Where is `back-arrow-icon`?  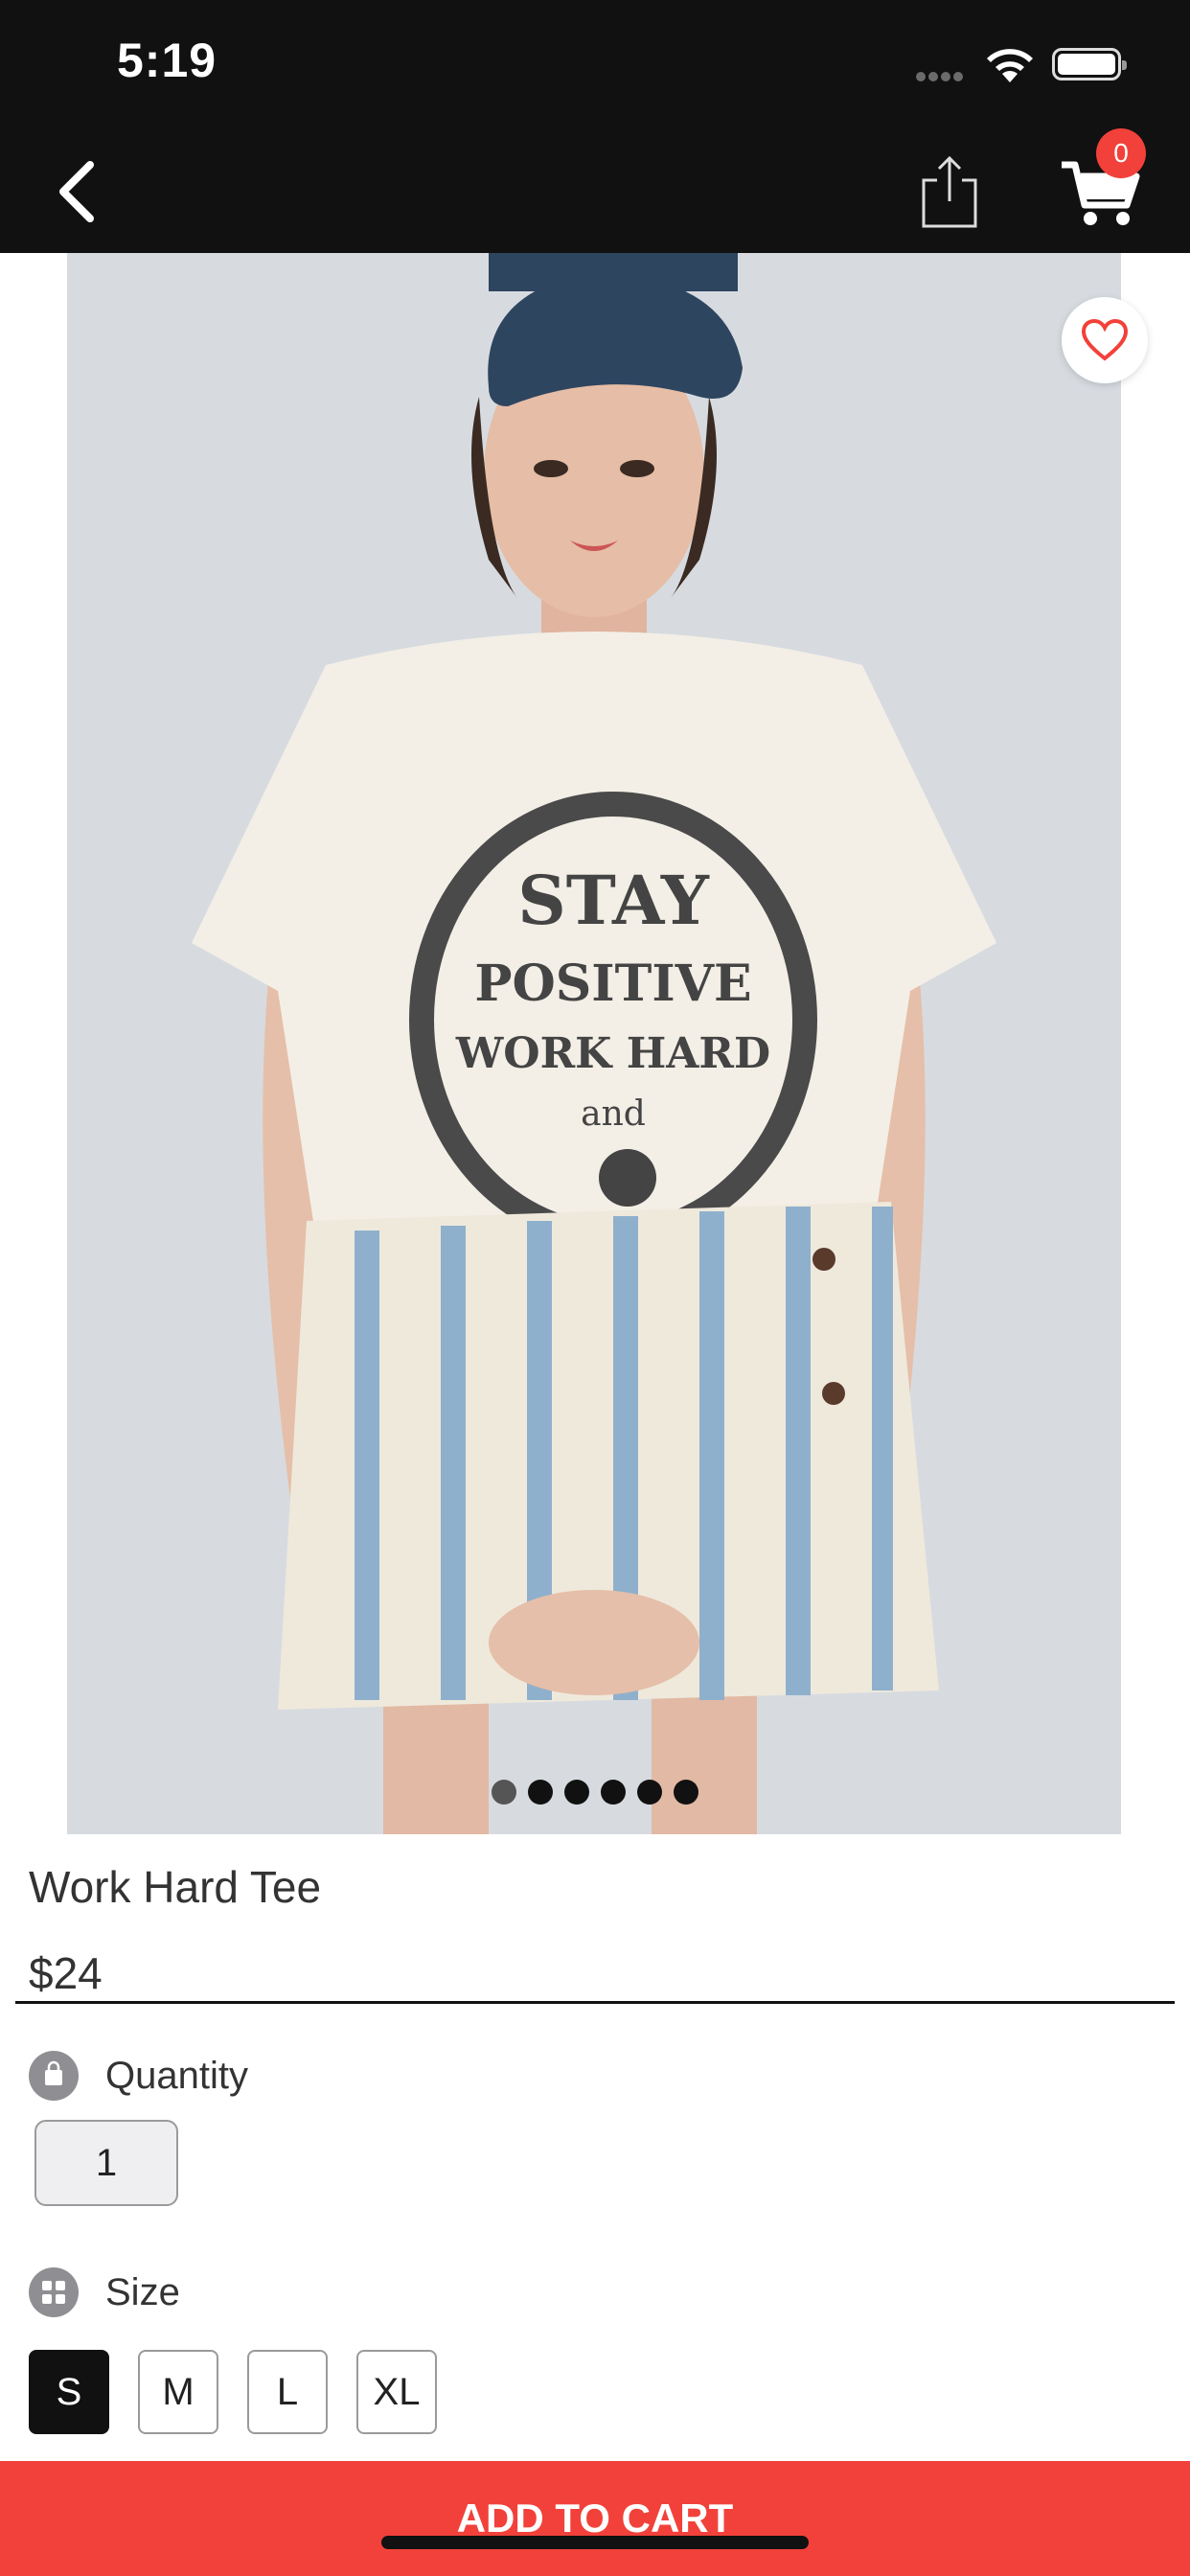 back-arrow-icon is located at coordinates (82, 191).